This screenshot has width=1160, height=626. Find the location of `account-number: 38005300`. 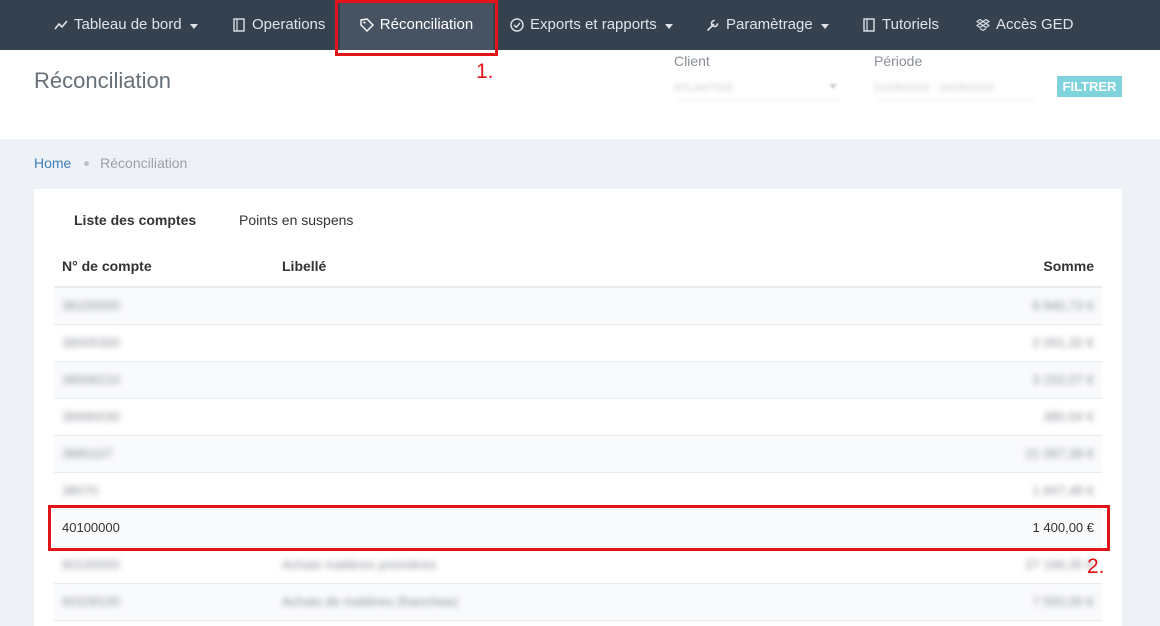

account-number: 38005300 is located at coordinates (91, 342).